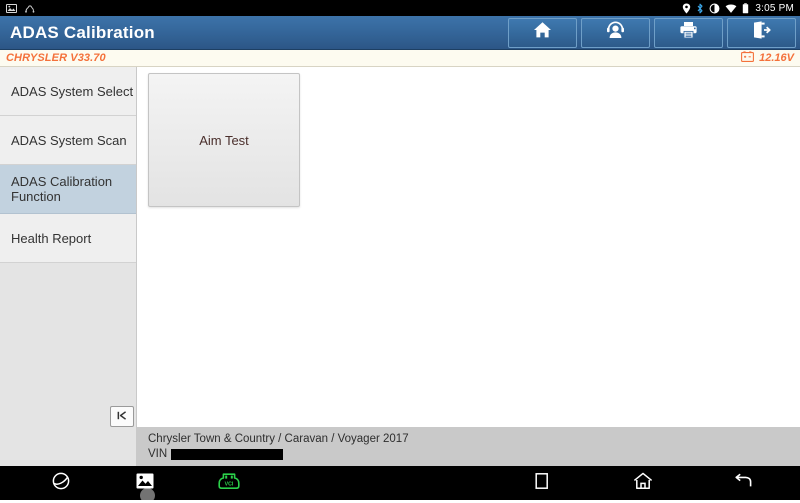 The image size is (800, 503). What do you see at coordinates (686, 8) in the screenshot?
I see `location-icon` at bounding box center [686, 8].